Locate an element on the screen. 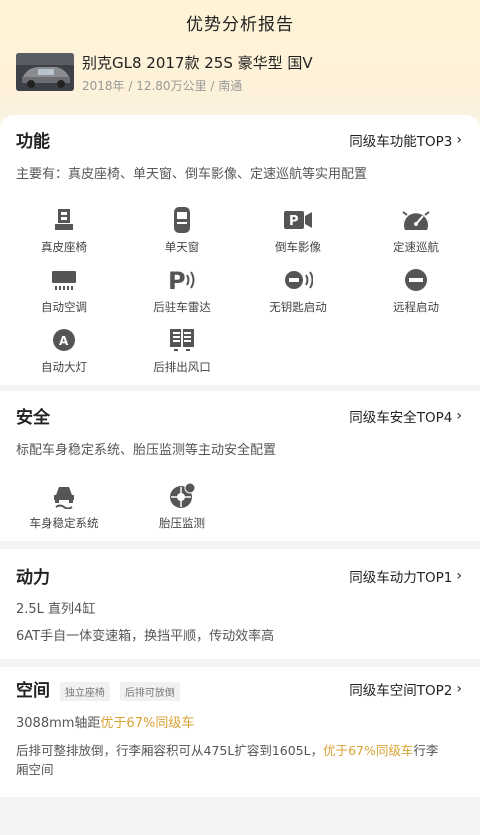 This screenshot has height=835, width=480. power-transmission: 6AT手自一体变速箱，换挡平顺，传动效率高 is located at coordinates (145, 636).